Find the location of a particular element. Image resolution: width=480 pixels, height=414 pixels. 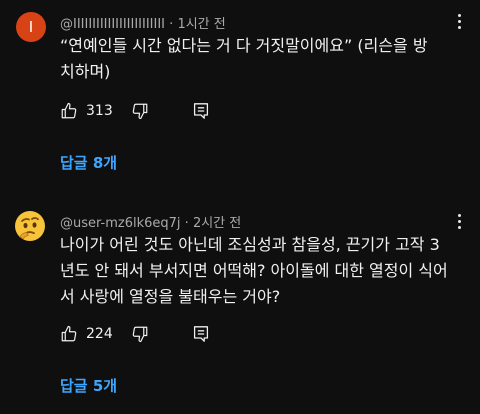

comment-text-line: 치하며) is located at coordinates (85, 71).